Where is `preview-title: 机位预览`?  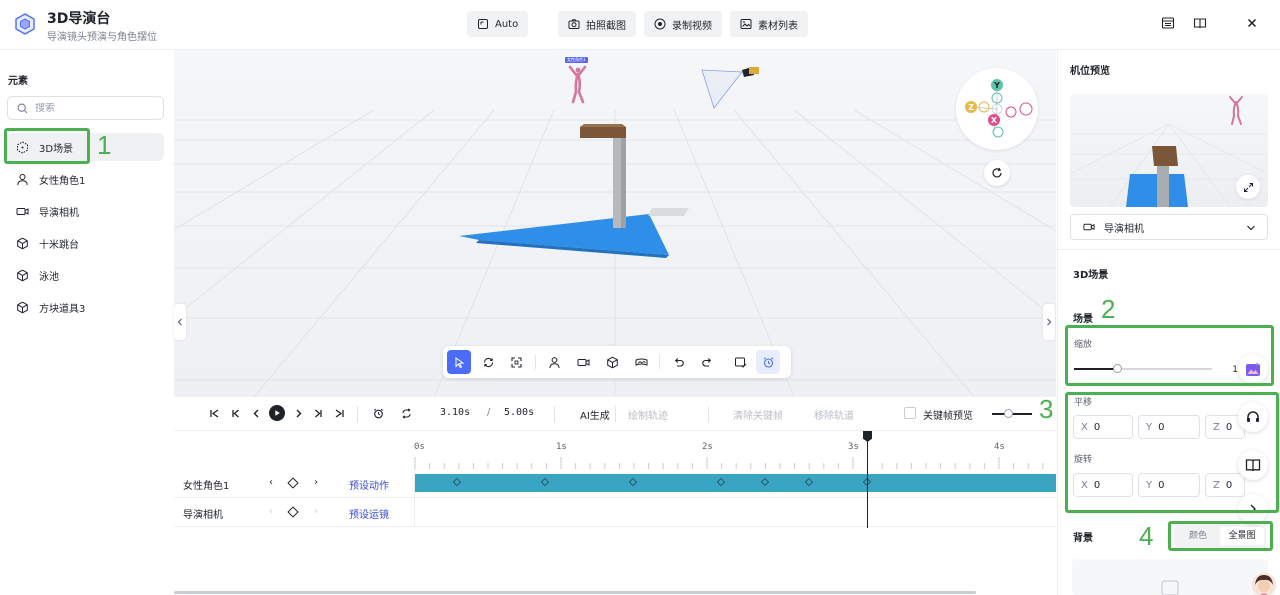 preview-title: 机位预览 is located at coordinates (1090, 71).